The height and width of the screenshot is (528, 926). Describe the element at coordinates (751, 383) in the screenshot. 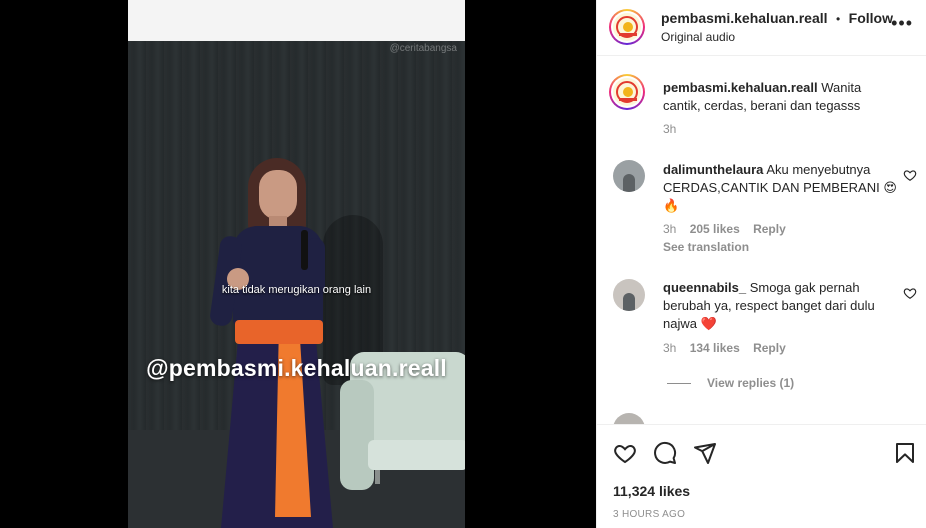

I see `view-replies-label: View replies (1)` at that location.